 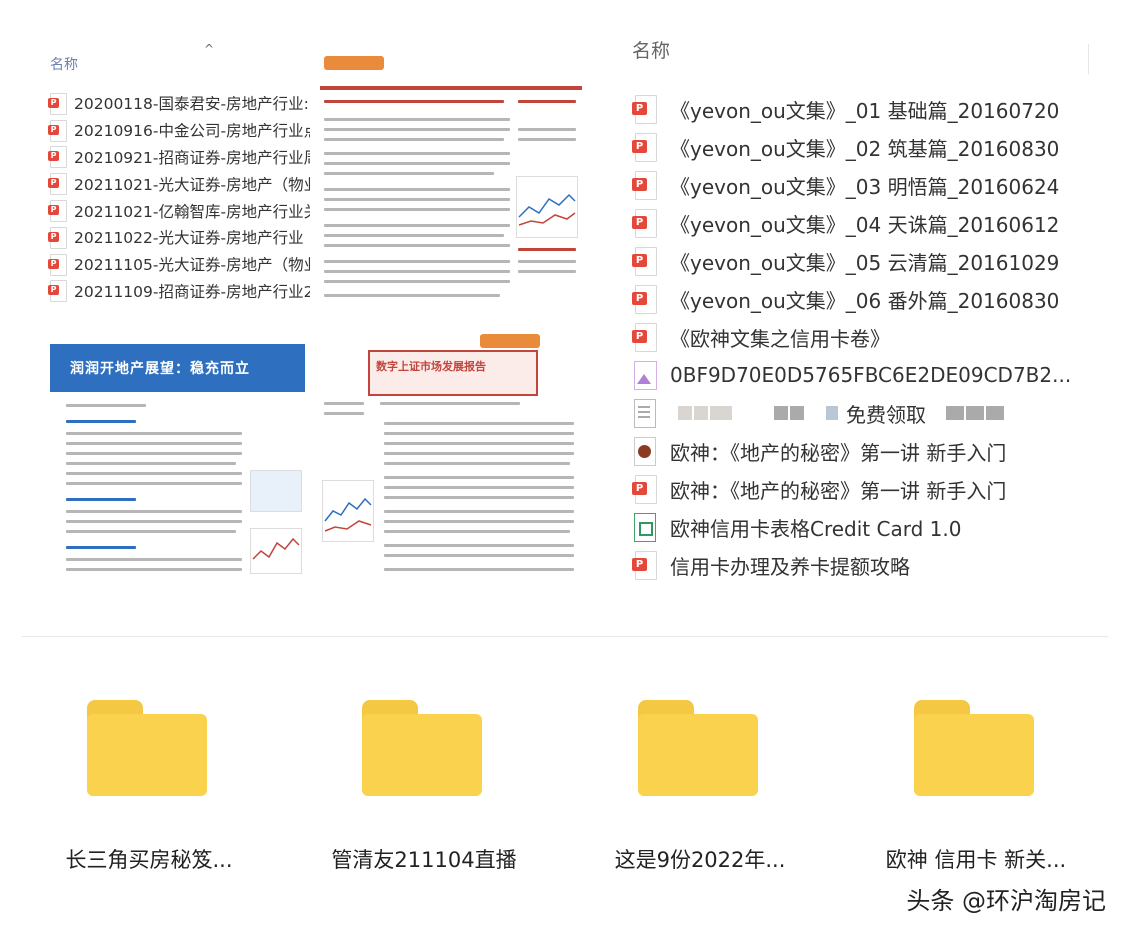 I want to click on sort-ascending-icon: ^, so click(x=209, y=49).